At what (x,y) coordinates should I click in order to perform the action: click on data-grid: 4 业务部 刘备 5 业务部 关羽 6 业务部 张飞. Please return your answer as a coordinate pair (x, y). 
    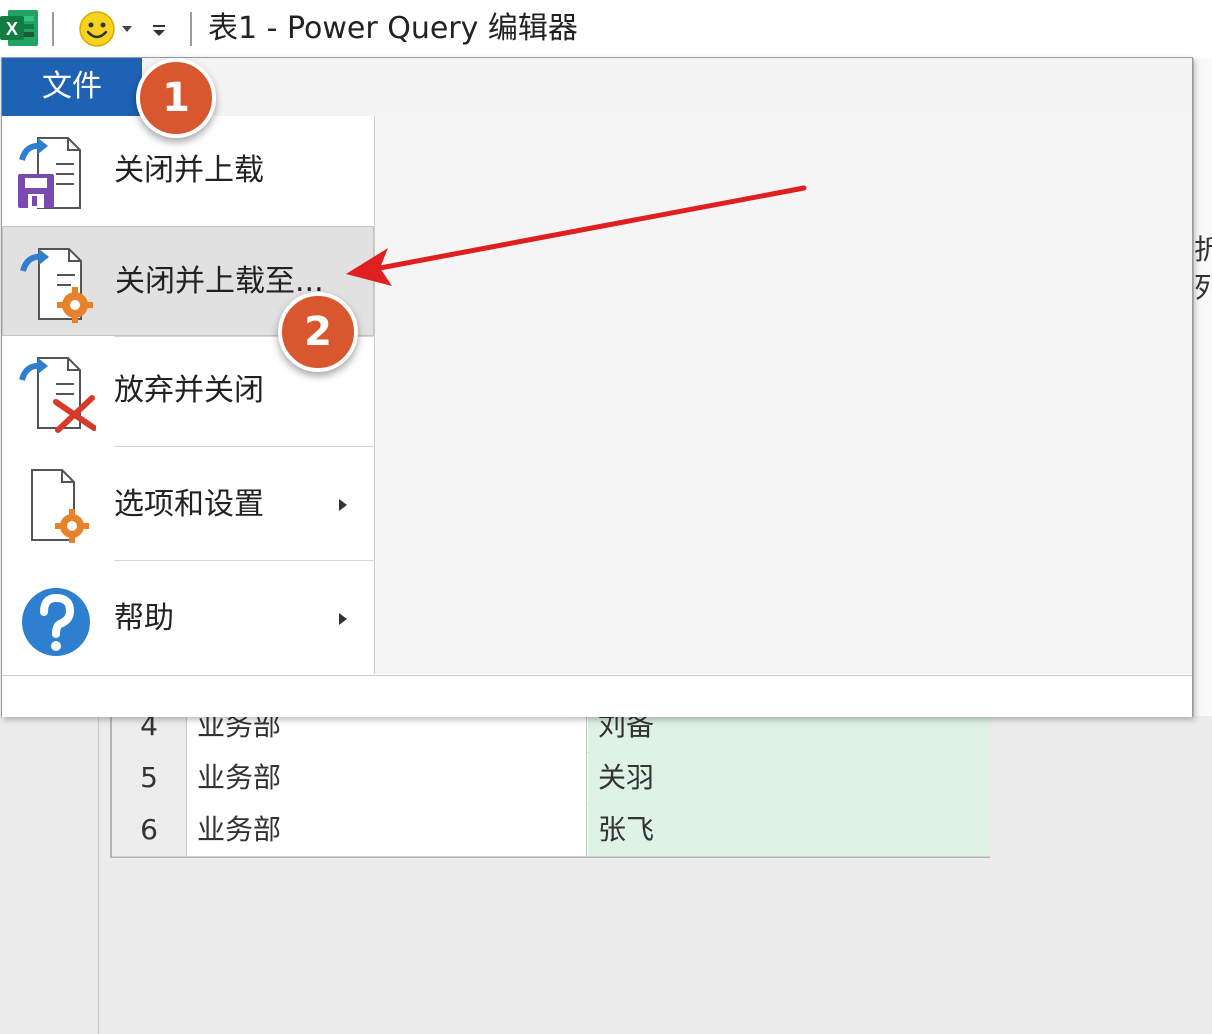
    Looking at the image, I should click on (550, 779).